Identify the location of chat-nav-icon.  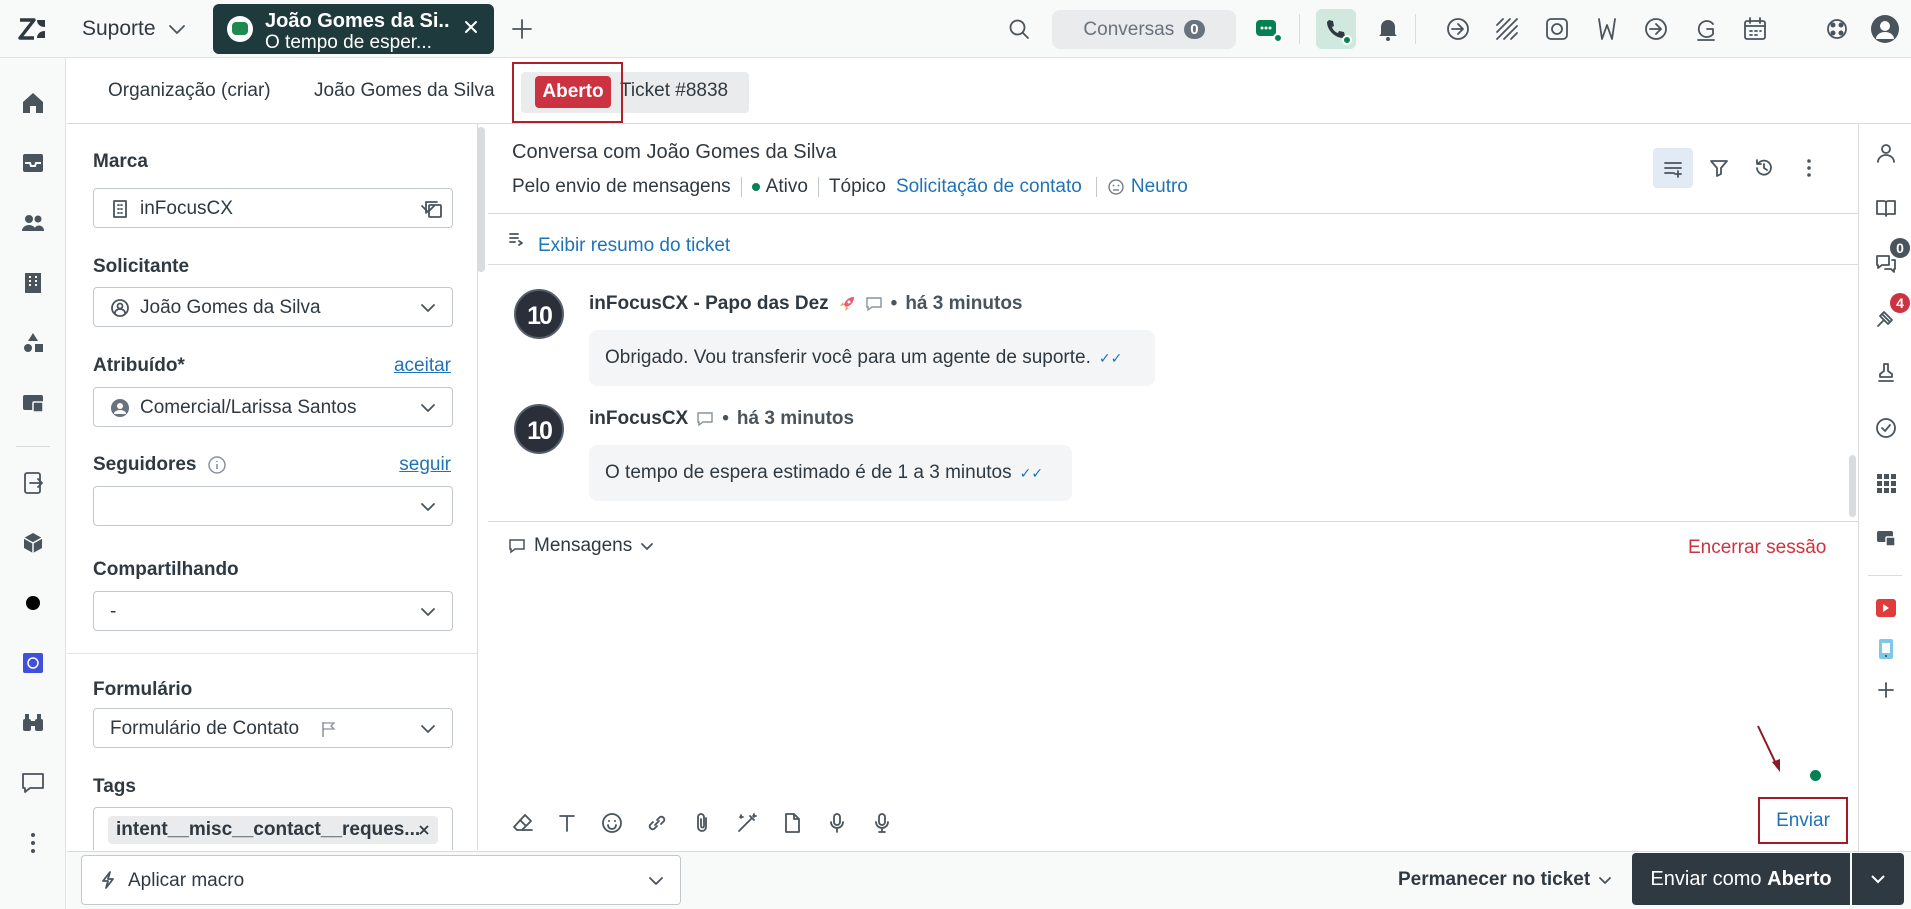
(33, 783).